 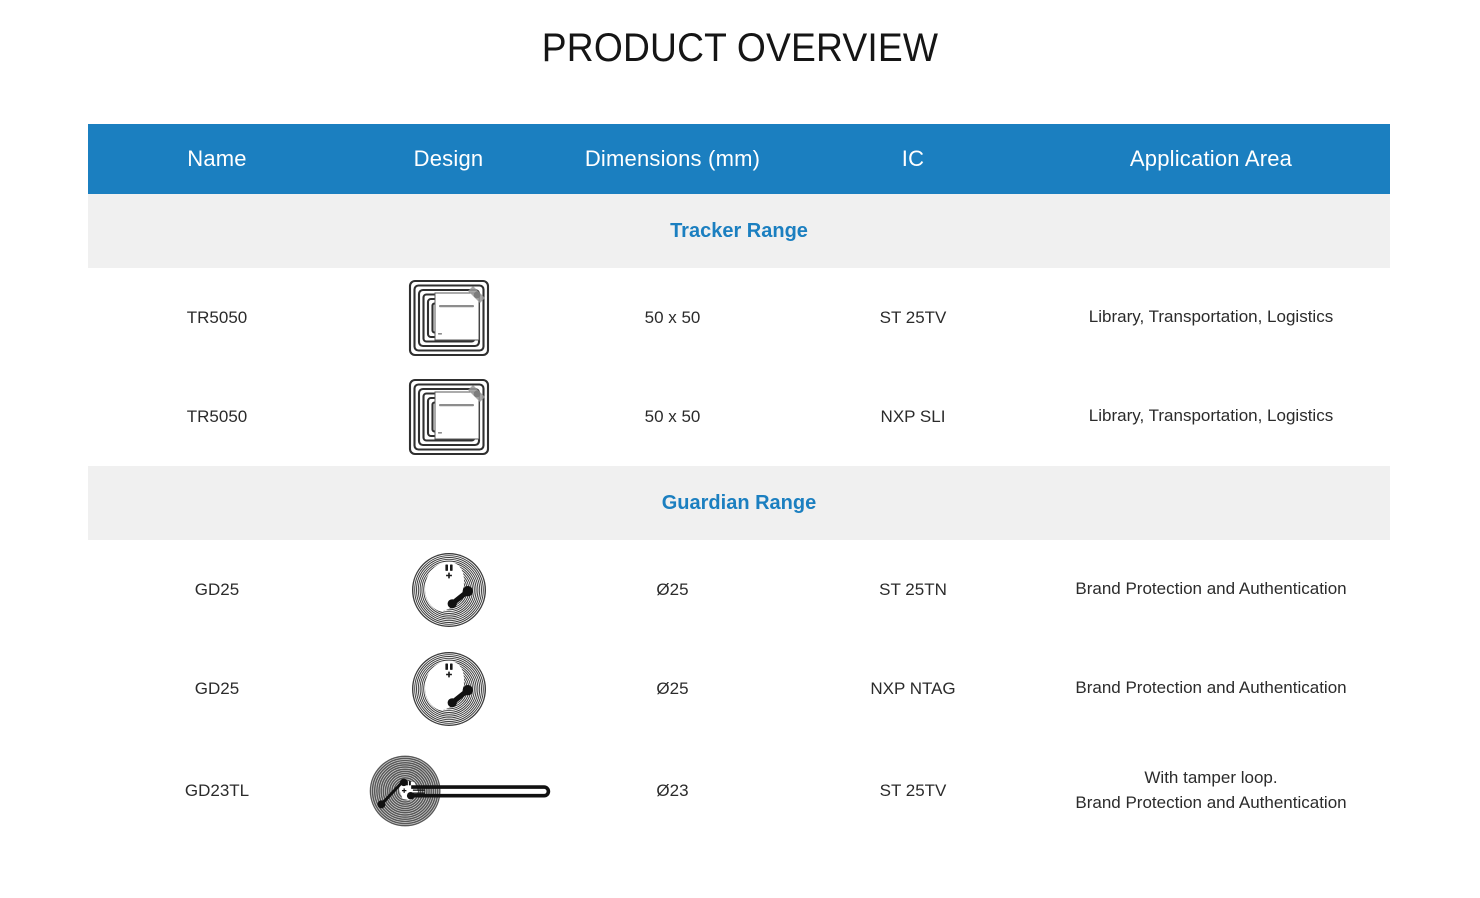 What do you see at coordinates (913, 159) in the screenshot?
I see `column-header-ic: IC` at bounding box center [913, 159].